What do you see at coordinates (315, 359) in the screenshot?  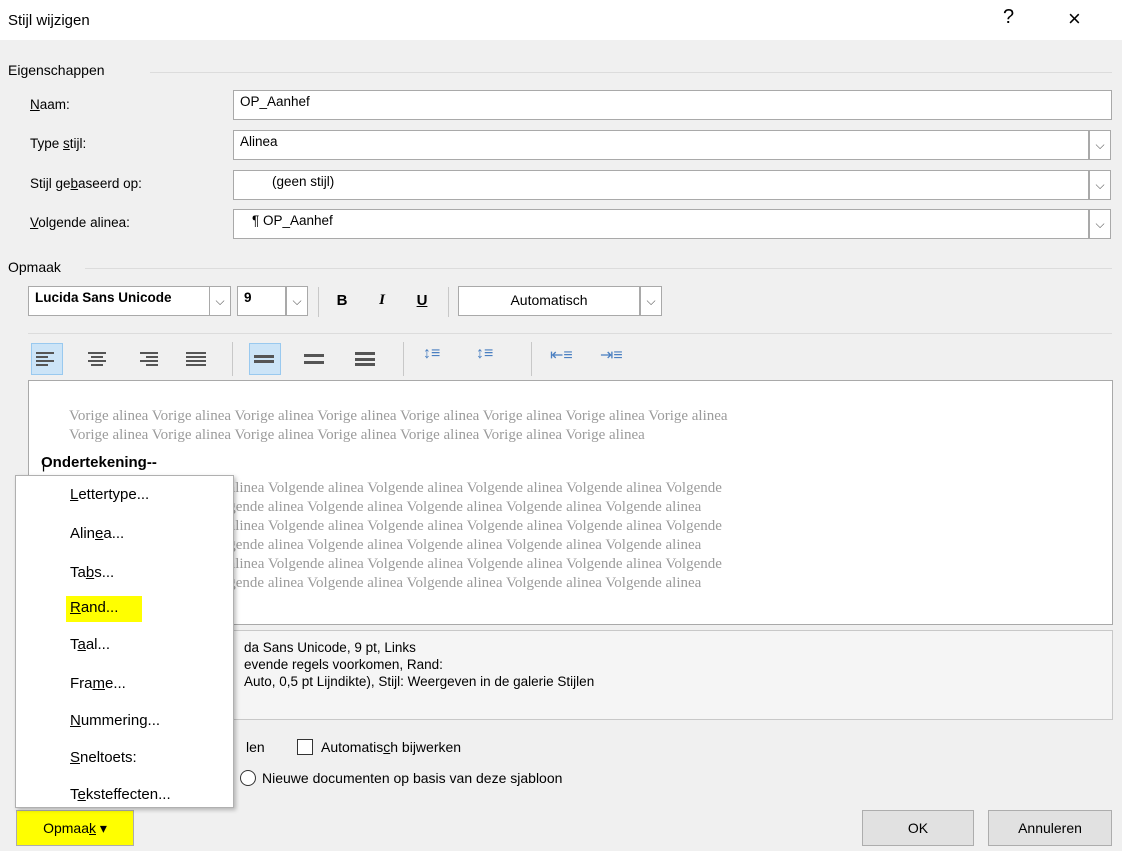 I see `one-half-spacing-icon` at bounding box center [315, 359].